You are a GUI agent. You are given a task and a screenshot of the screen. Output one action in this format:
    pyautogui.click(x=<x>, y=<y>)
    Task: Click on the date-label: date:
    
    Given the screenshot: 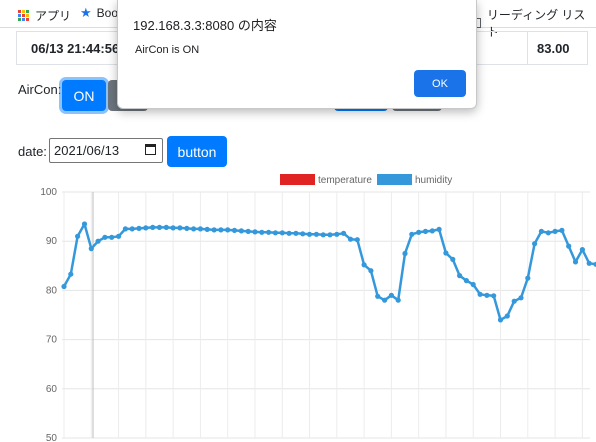 What is the action you would take?
    pyautogui.click(x=32, y=151)
    